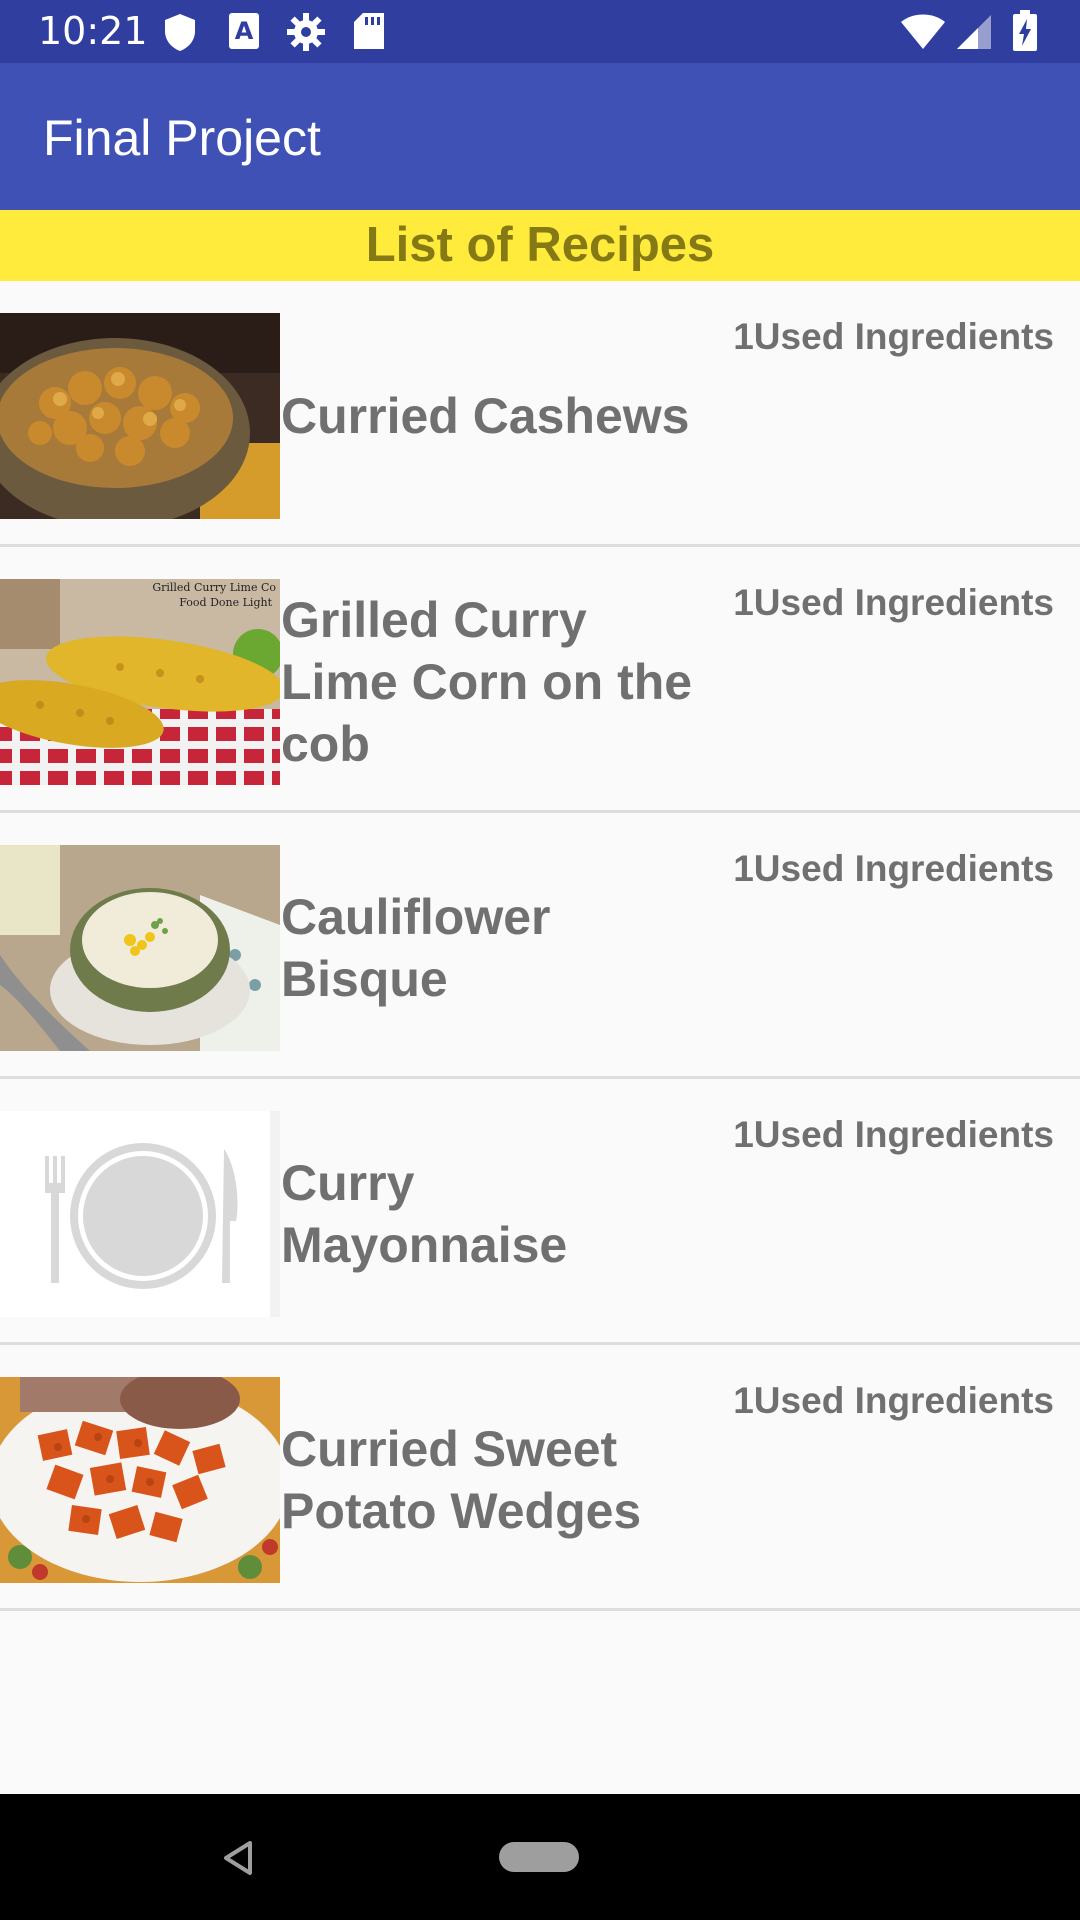  I want to click on signal-icon, so click(974, 34).